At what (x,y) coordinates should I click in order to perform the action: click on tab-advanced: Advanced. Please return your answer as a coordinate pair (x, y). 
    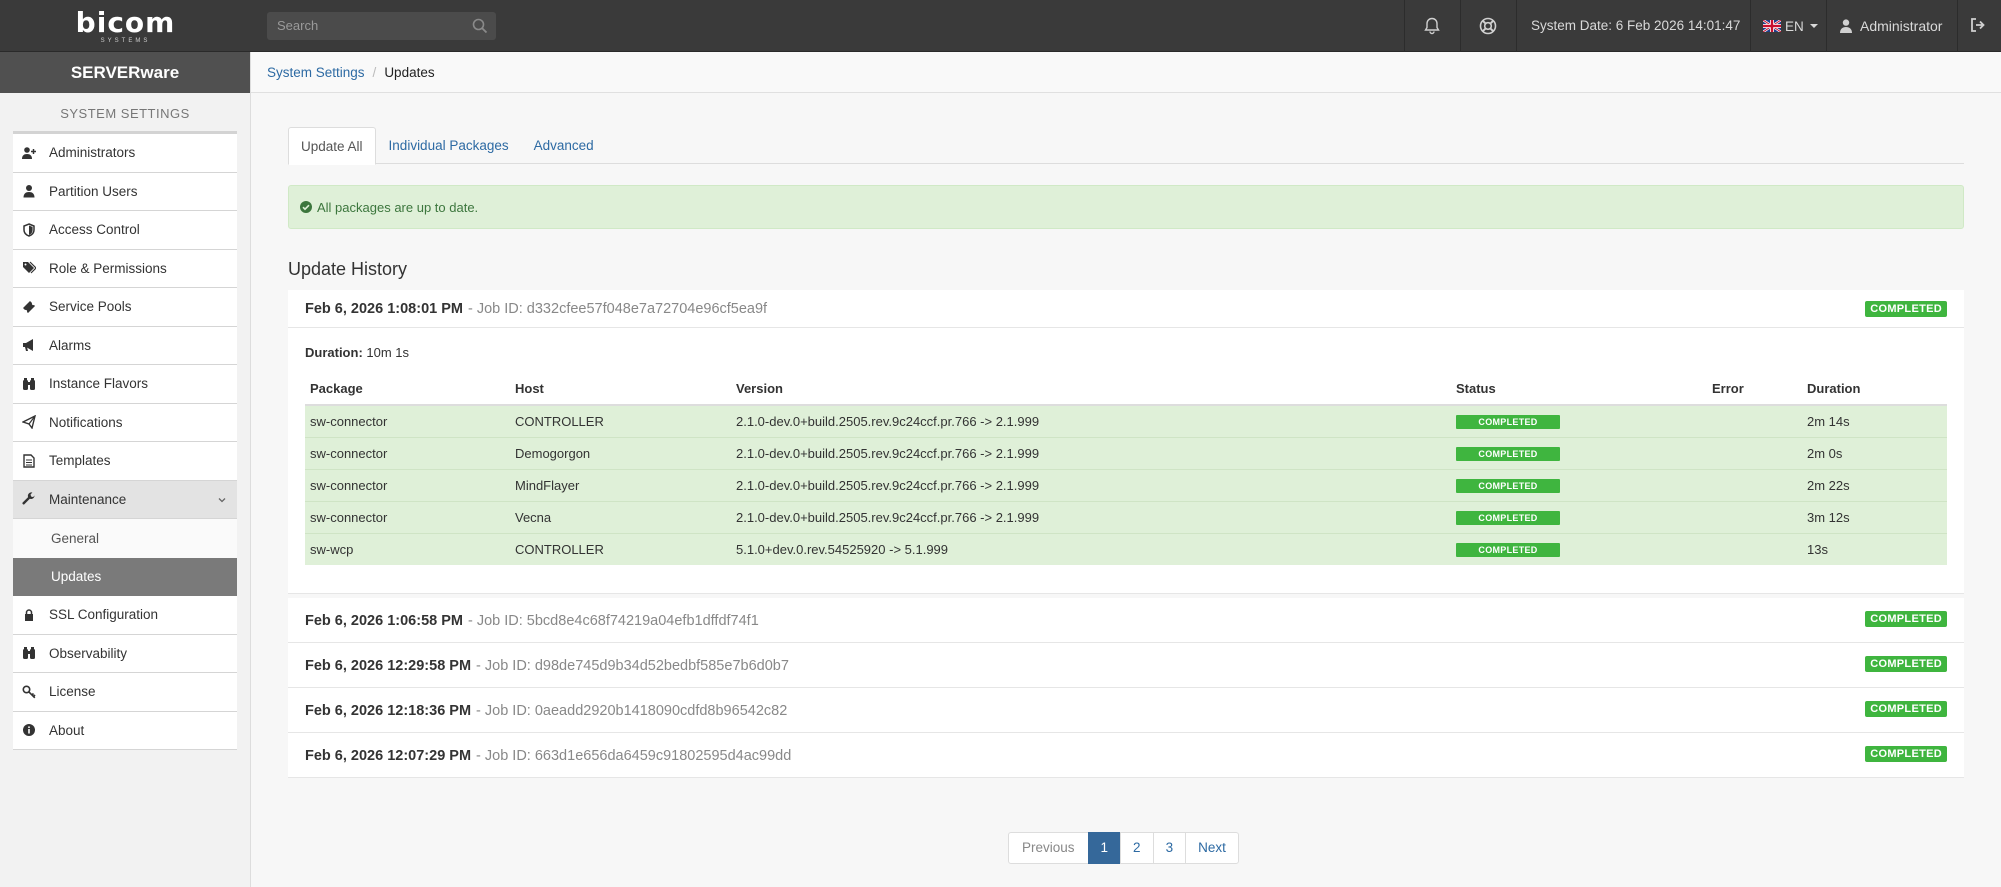
    Looking at the image, I should click on (564, 145).